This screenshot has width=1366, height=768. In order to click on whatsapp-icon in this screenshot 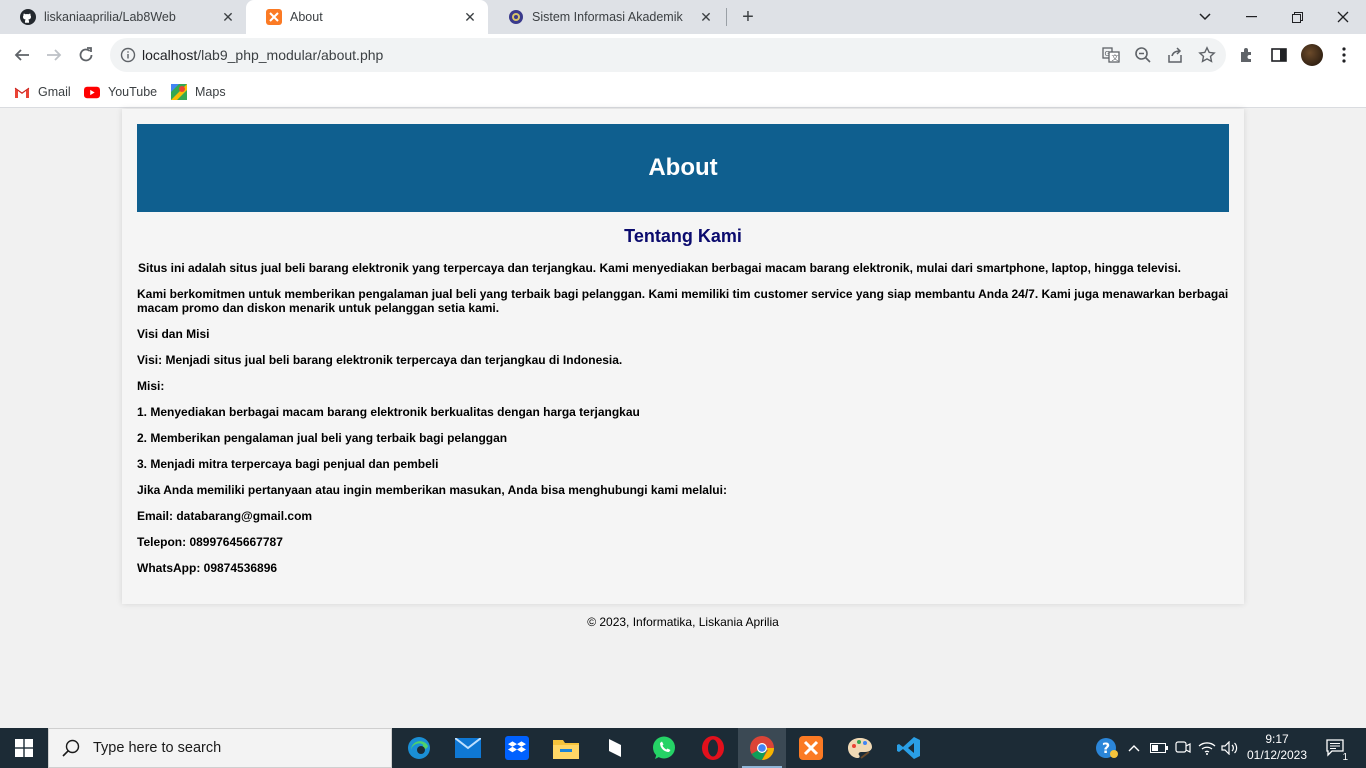, I will do `click(664, 748)`.